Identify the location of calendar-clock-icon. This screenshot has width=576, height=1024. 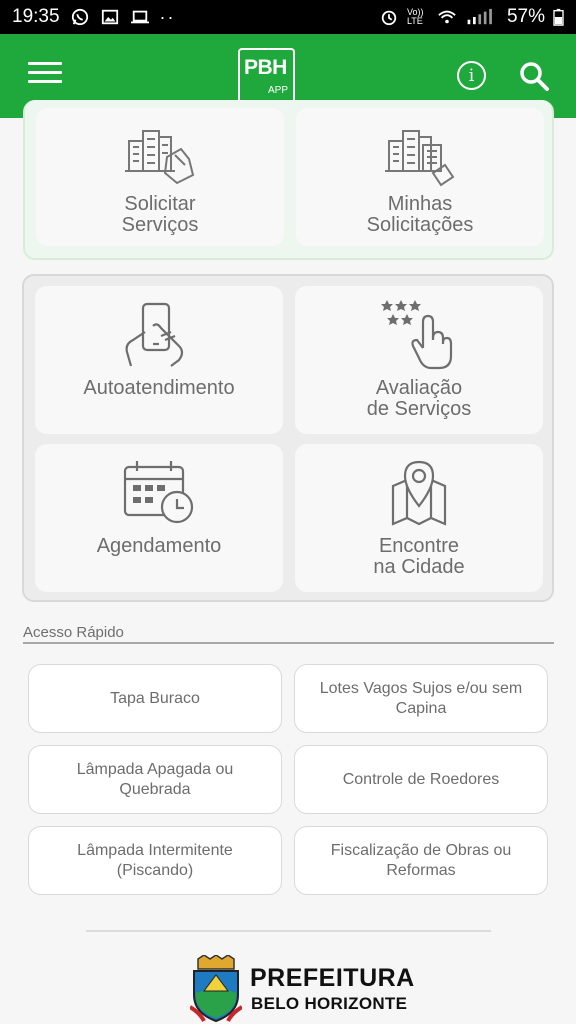
(158, 492).